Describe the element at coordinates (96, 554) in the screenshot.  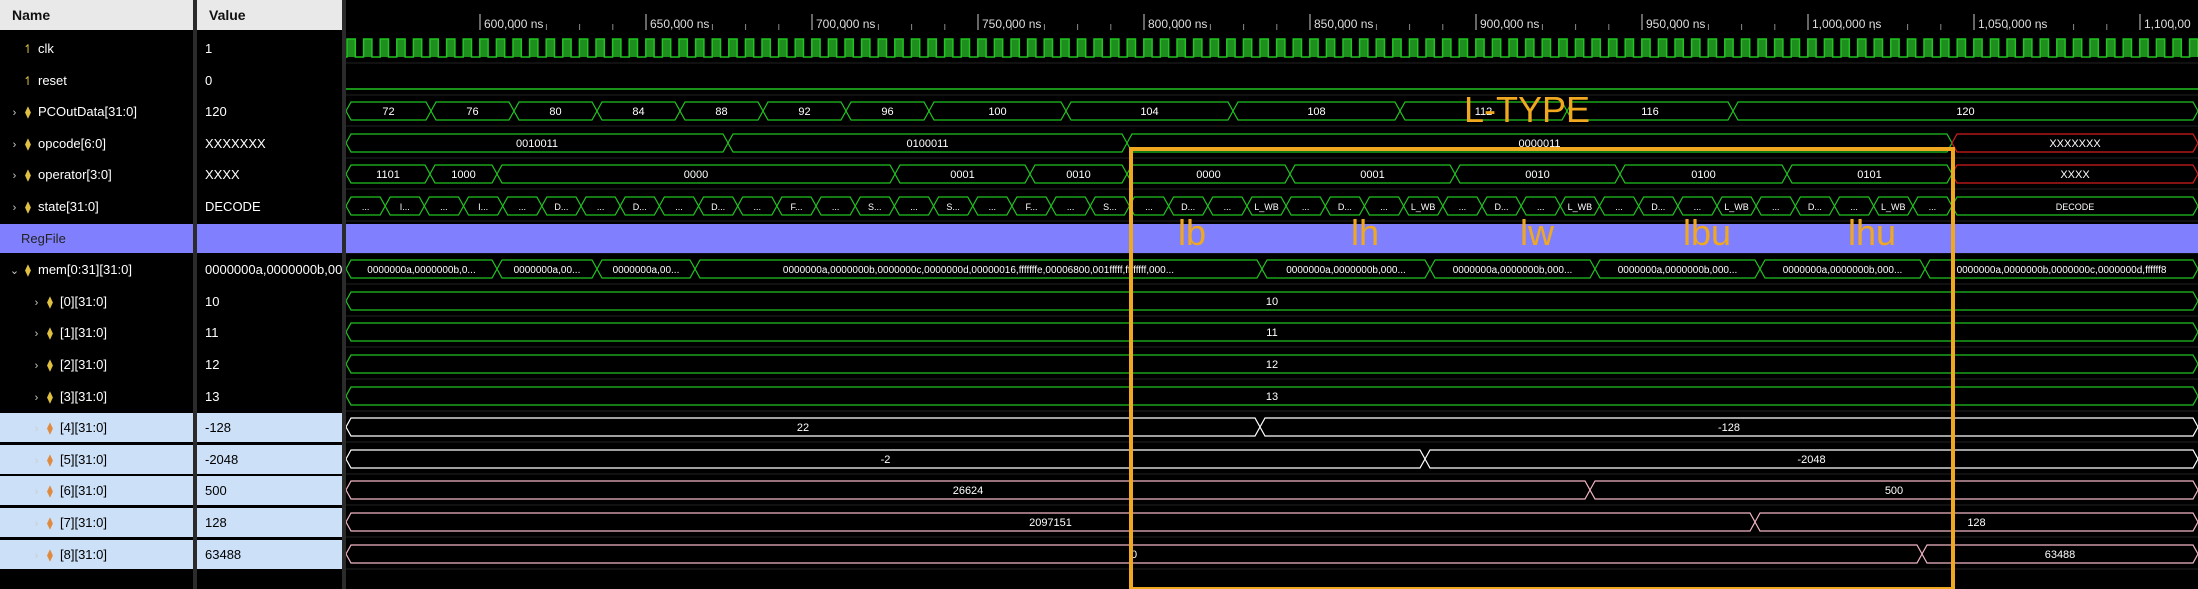
I see `signal-row: › ⧫ [8][31:0]` at that location.